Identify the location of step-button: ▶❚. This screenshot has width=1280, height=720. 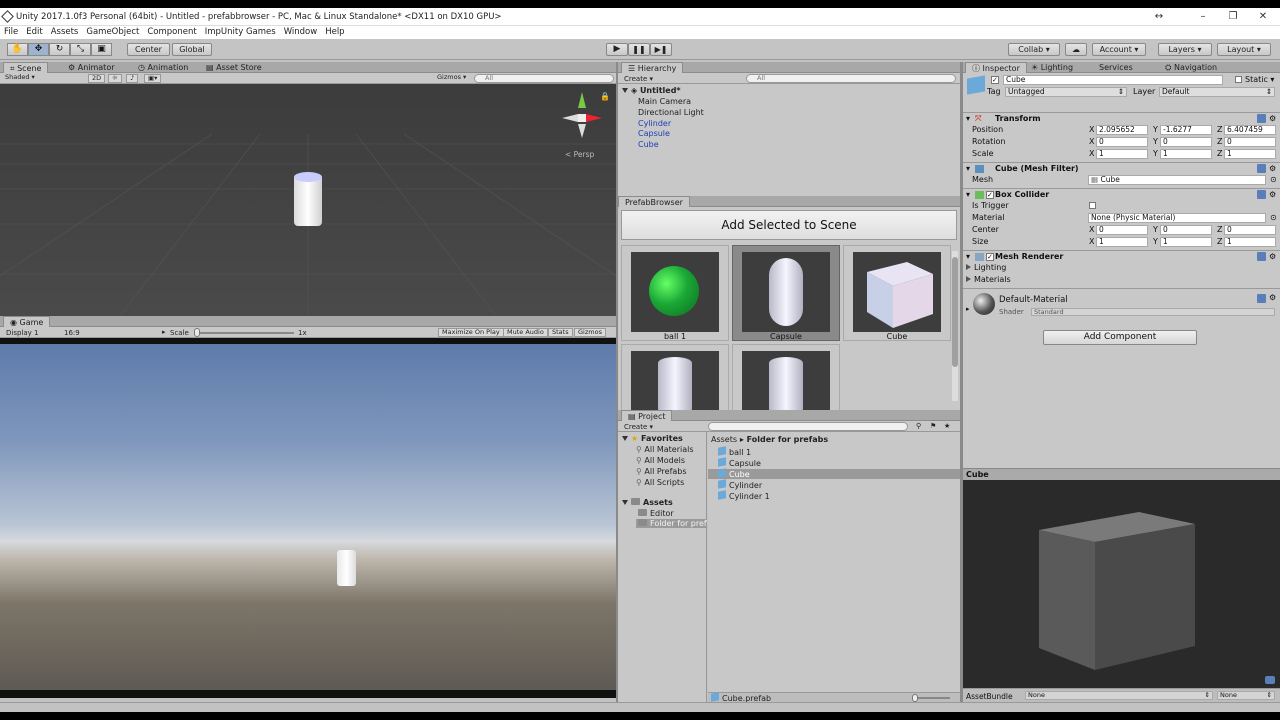
(661, 49).